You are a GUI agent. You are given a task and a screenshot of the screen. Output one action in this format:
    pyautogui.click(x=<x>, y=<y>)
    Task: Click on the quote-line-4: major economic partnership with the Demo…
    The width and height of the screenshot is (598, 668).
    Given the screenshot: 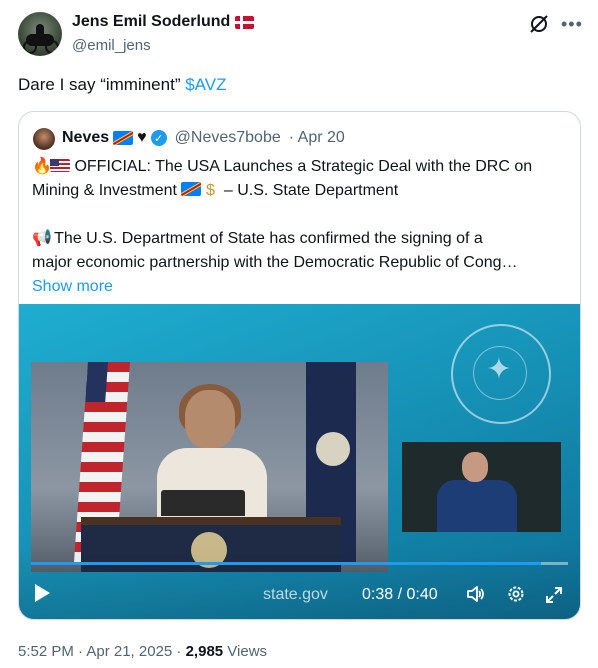 What is the action you would take?
    pyautogui.click(x=275, y=262)
    